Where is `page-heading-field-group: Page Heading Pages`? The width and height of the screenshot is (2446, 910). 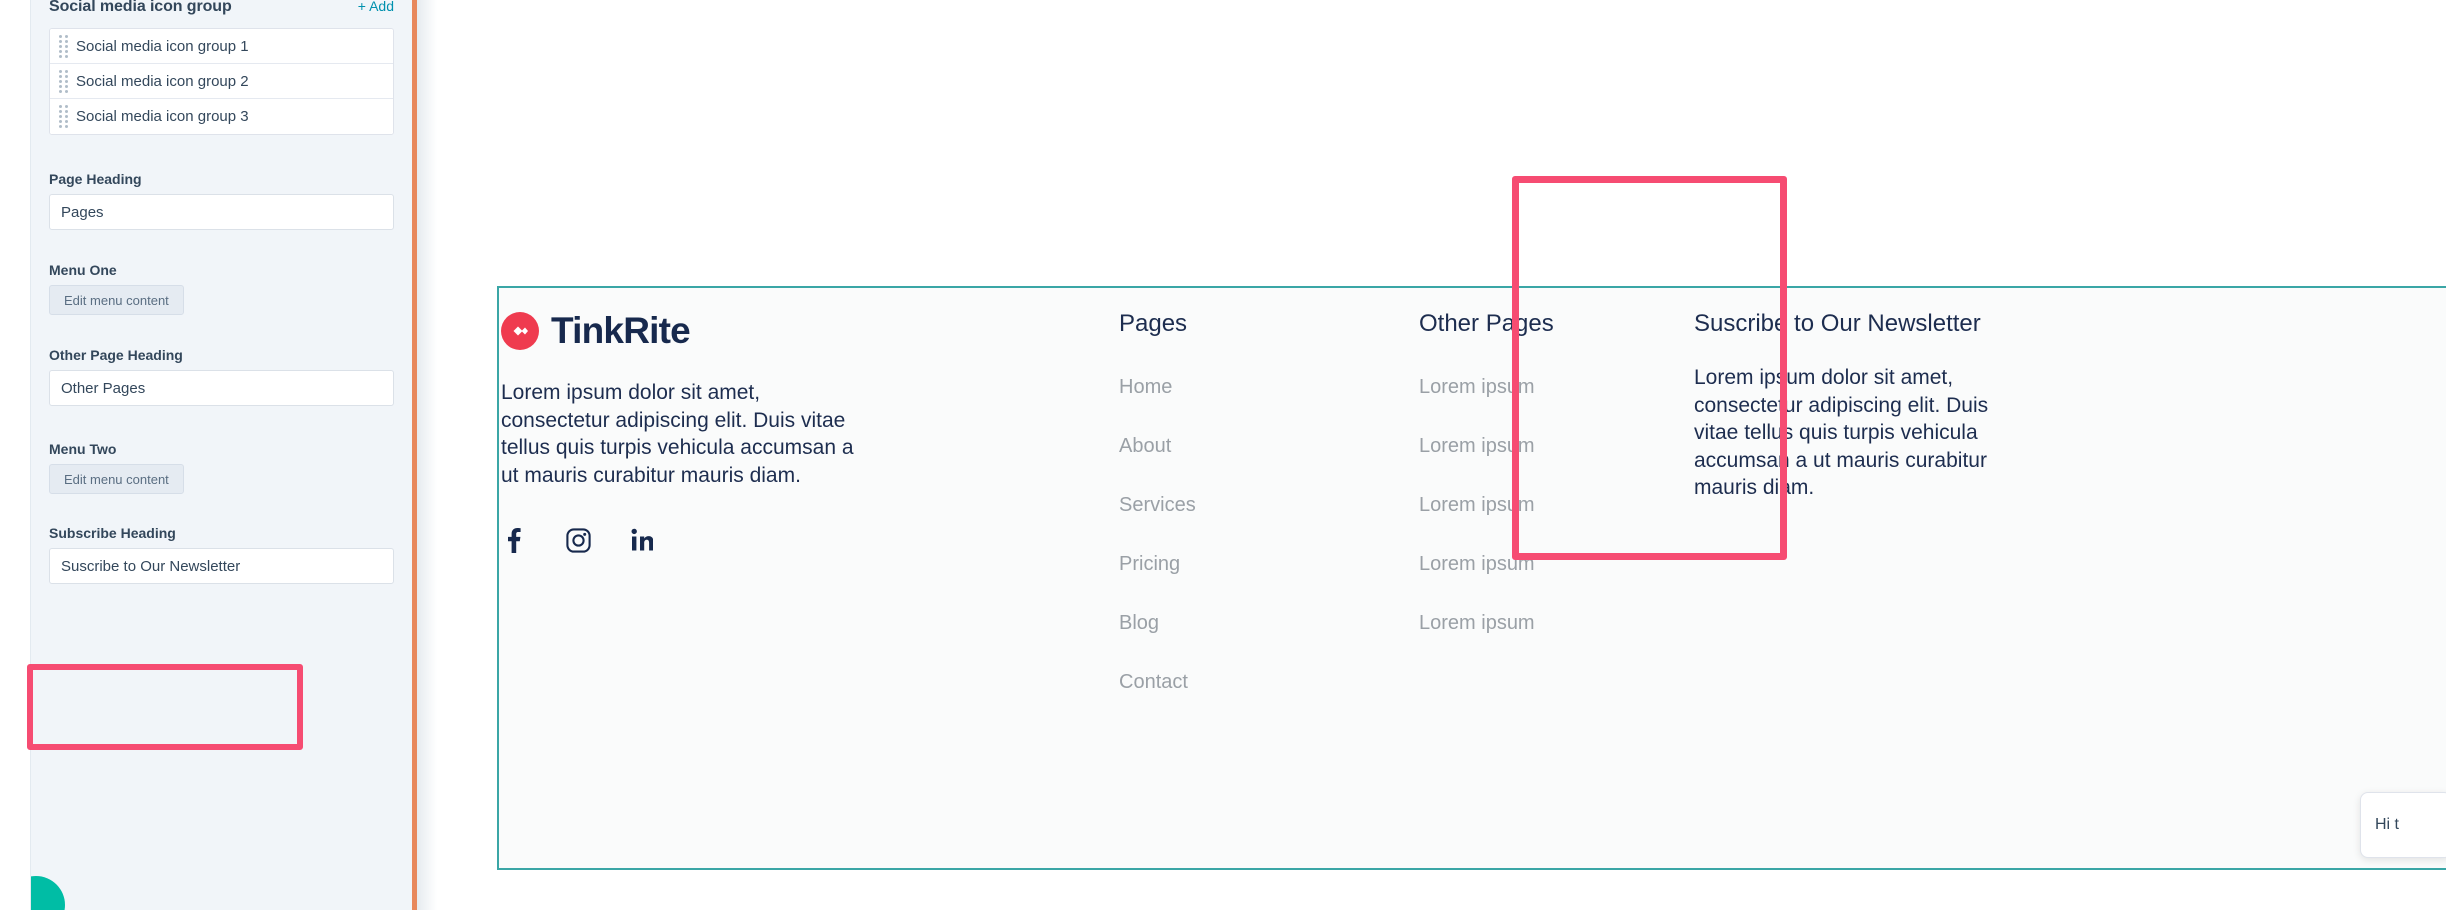
page-heading-field-group: Page Heading Pages is located at coordinates (221, 200).